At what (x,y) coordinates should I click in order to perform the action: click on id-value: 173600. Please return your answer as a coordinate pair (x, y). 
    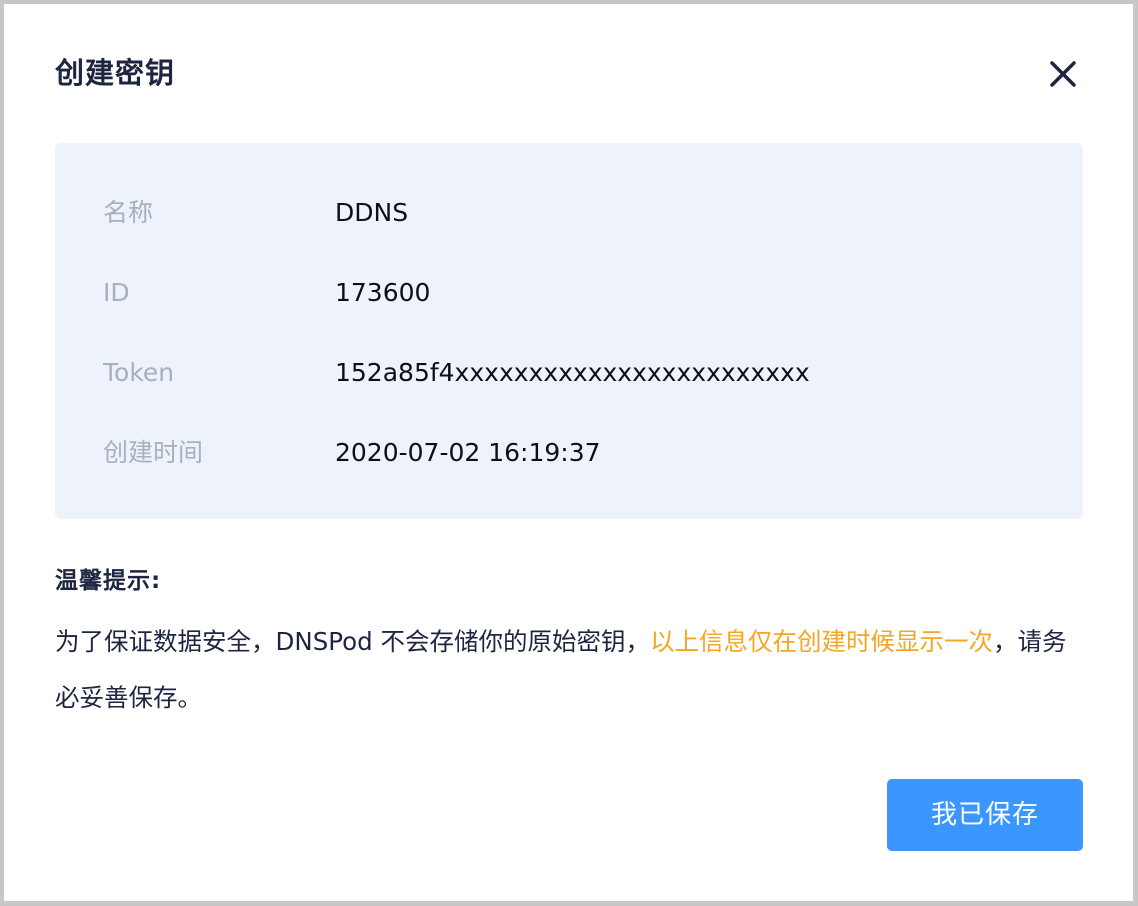
    Looking at the image, I should click on (383, 292).